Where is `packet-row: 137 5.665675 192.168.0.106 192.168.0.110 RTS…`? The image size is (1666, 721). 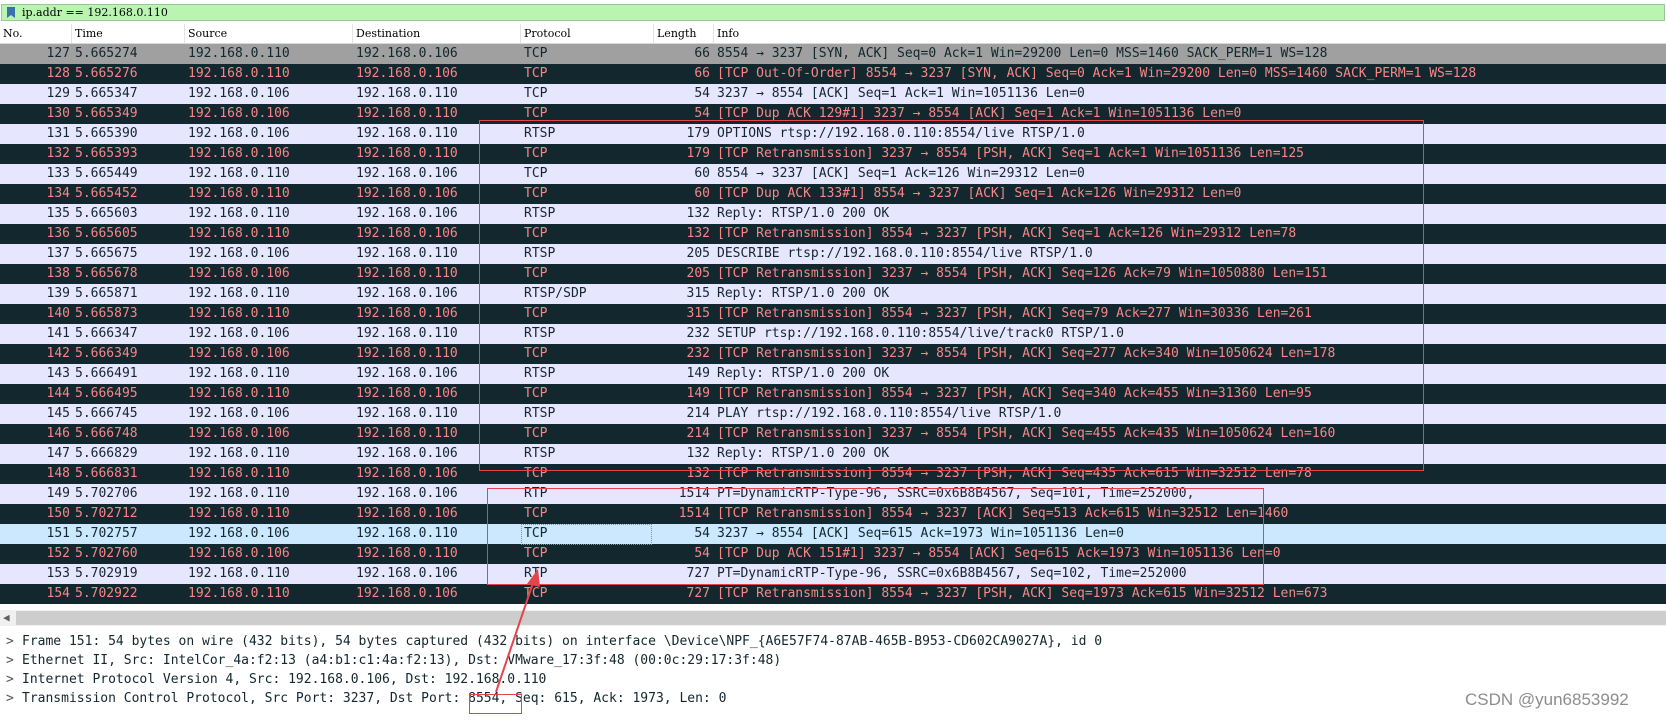 packet-row: 137 5.665675 192.168.0.106 192.168.0.110 RTS… is located at coordinates (833, 254).